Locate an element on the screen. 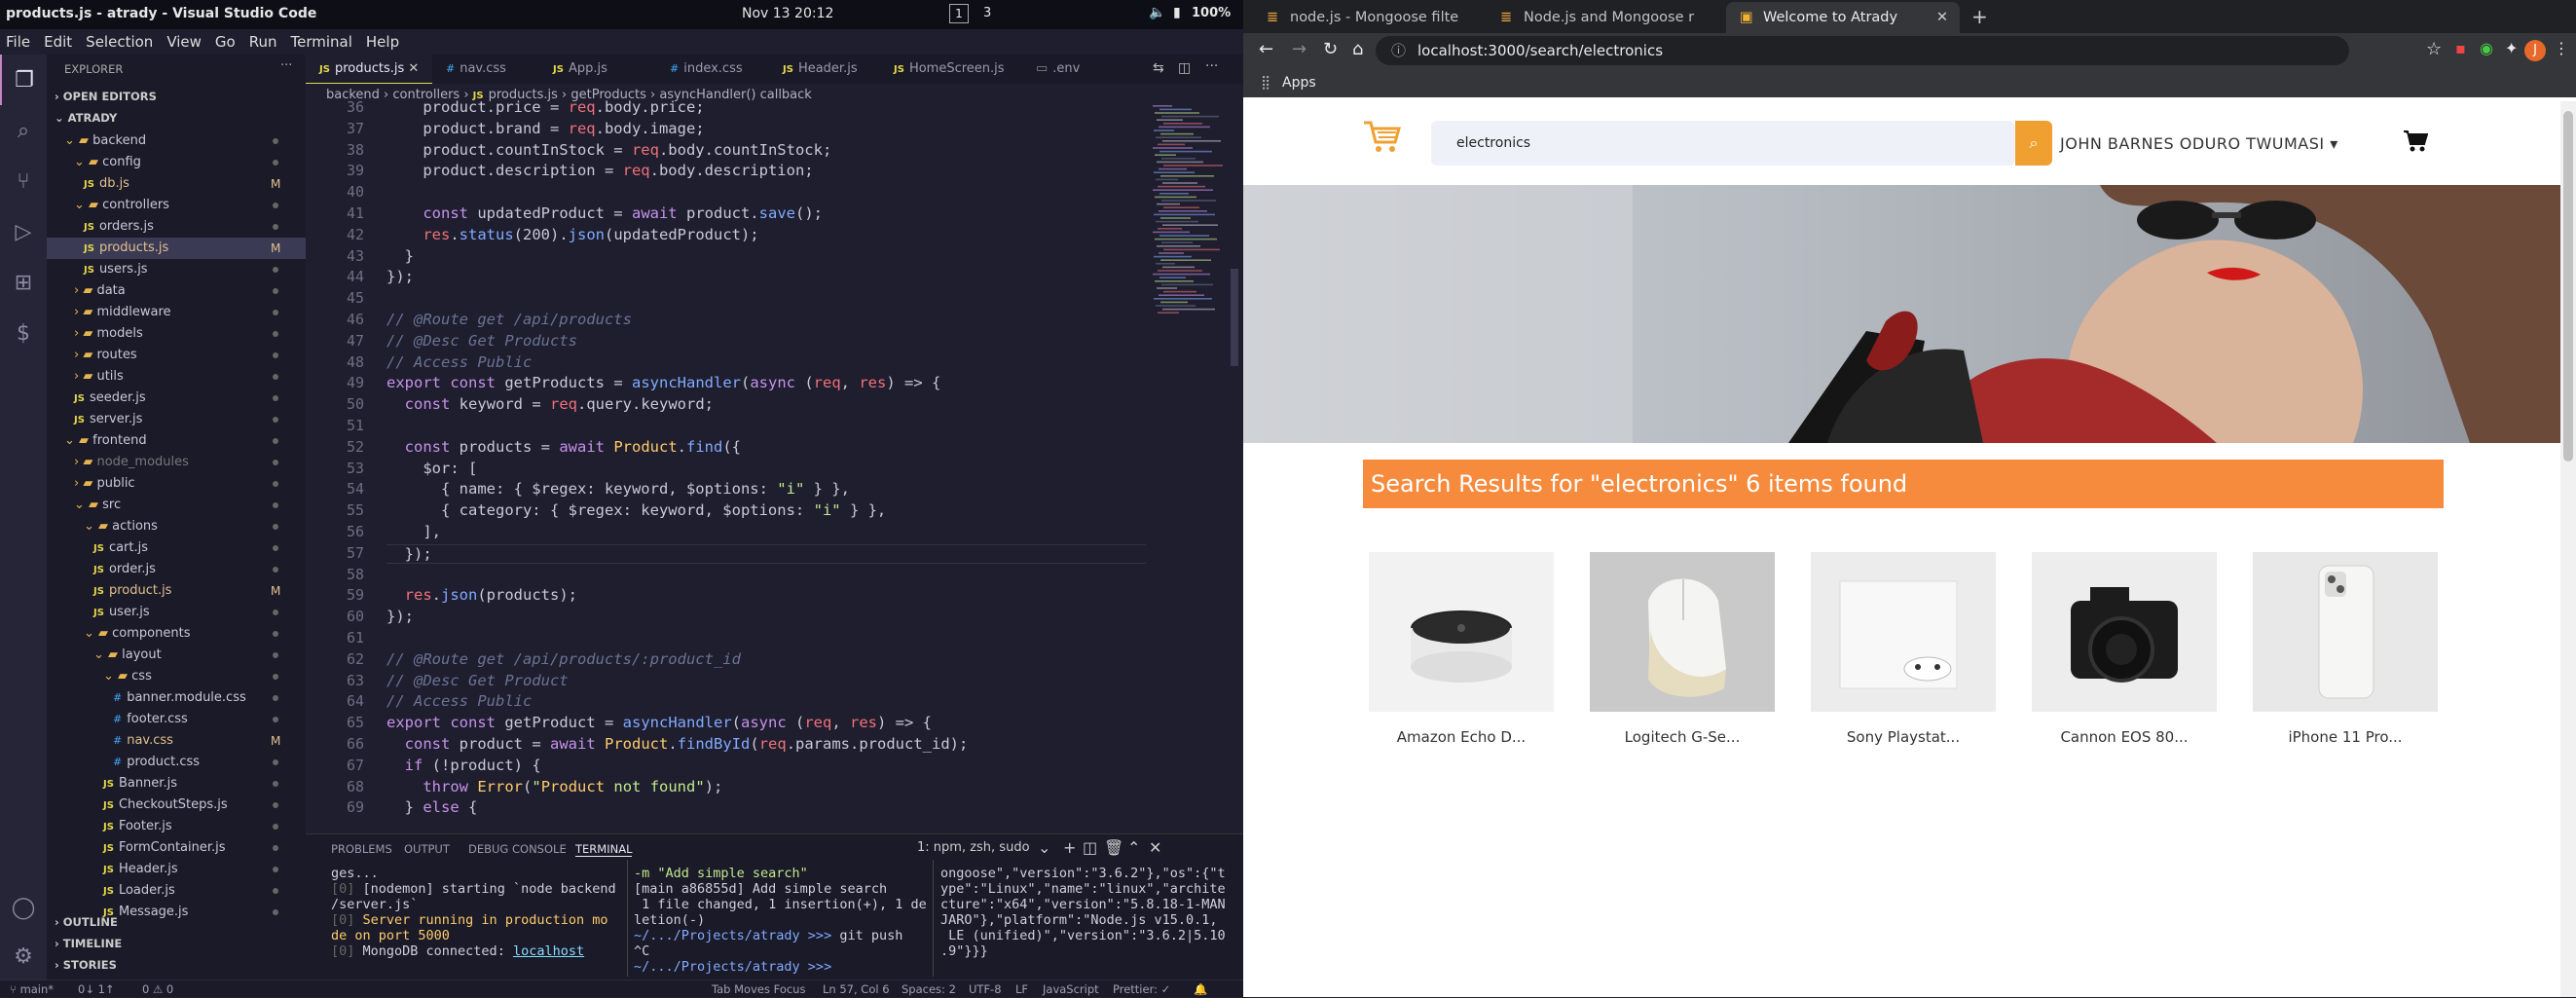 The image size is (2576, 998). extension-icon: ◉ is located at coordinates (2486, 48).